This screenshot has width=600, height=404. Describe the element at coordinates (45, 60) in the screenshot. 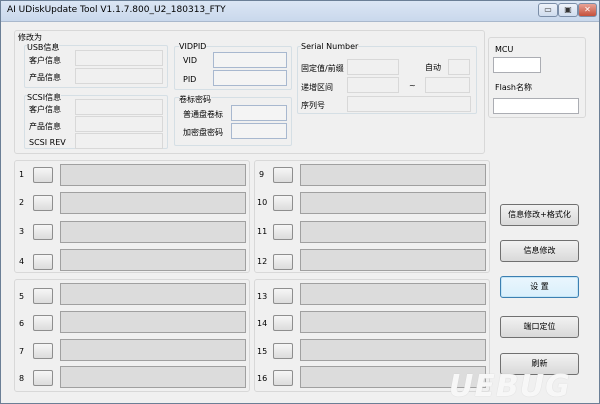

I see `usb-customer-label: 客户信息` at that location.